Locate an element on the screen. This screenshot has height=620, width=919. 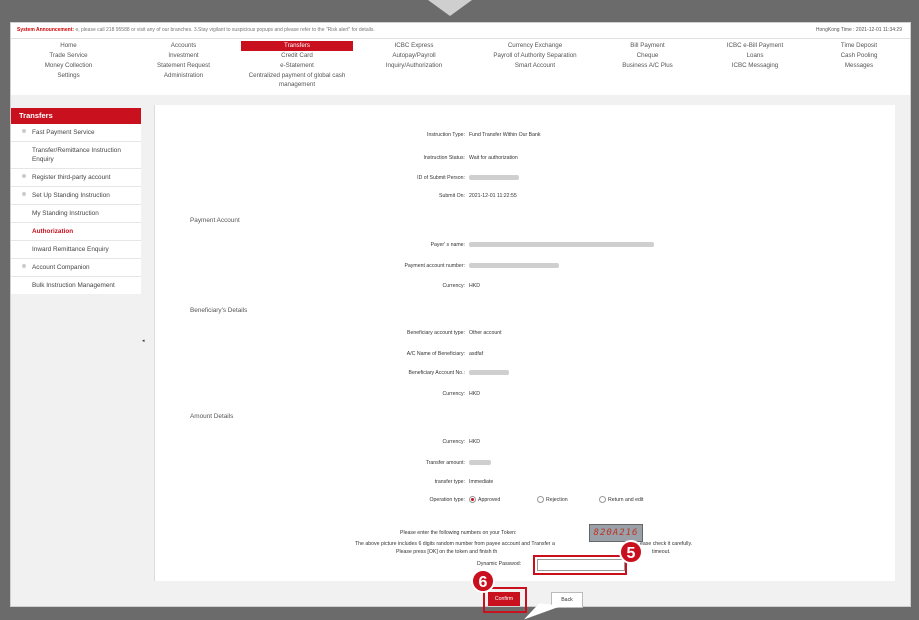
transfer-type-value: Immediate is located at coordinates (481, 482).